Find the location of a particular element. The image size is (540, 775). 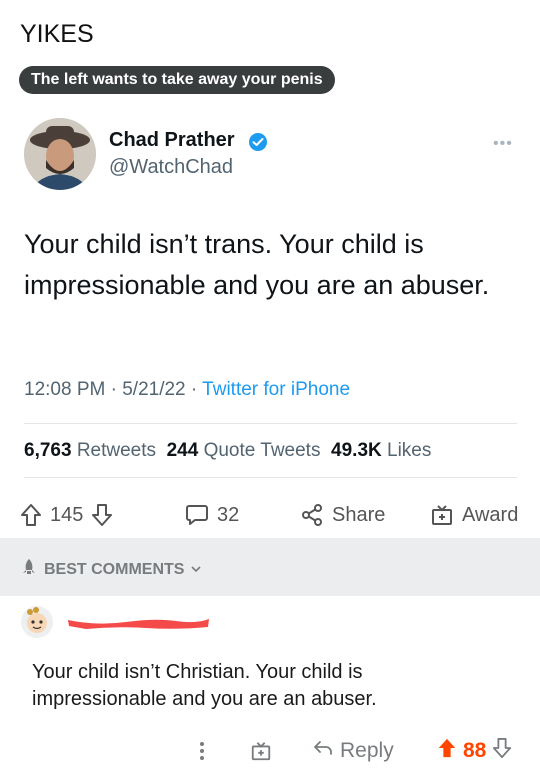

reply-label: Reply is located at coordinates (367, 750).